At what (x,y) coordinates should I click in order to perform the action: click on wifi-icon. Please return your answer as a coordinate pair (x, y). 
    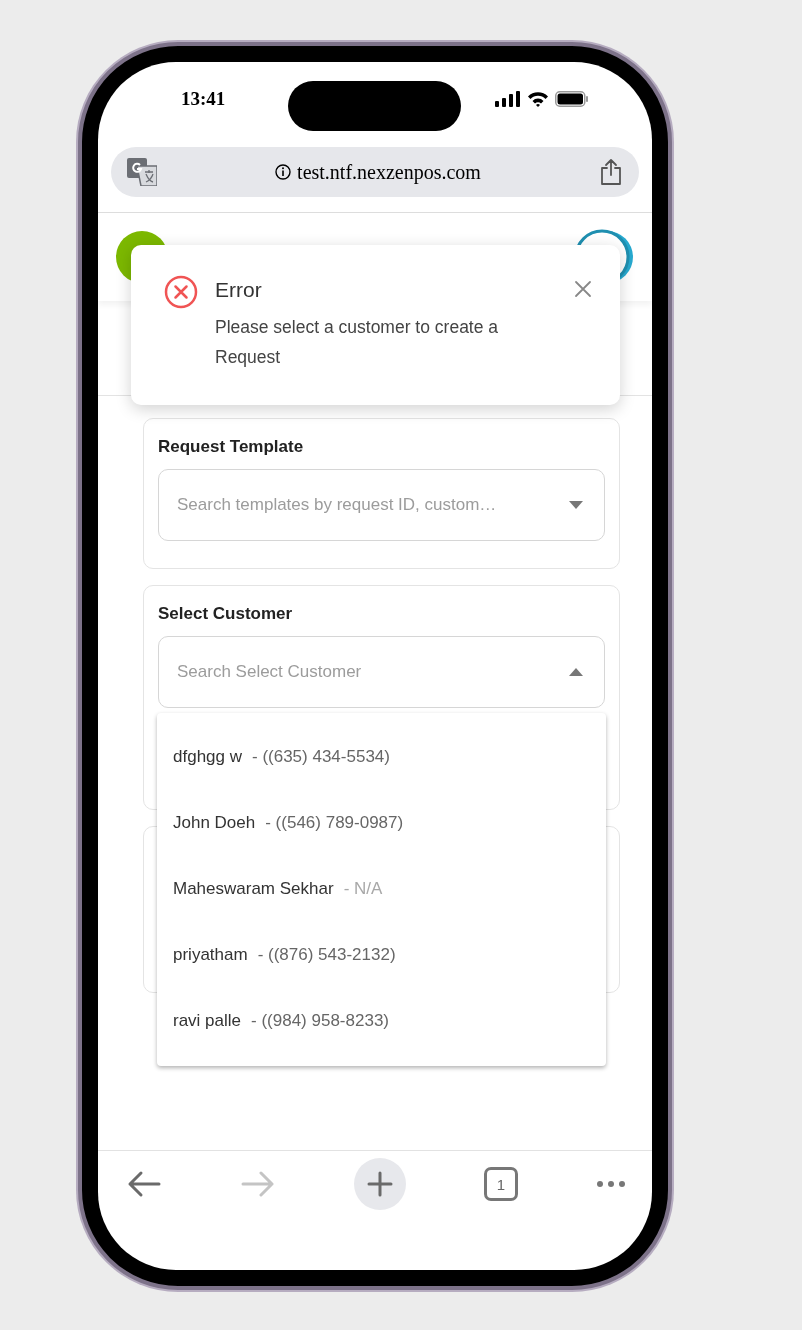
    Looking at the image, I should click on (538, 98).